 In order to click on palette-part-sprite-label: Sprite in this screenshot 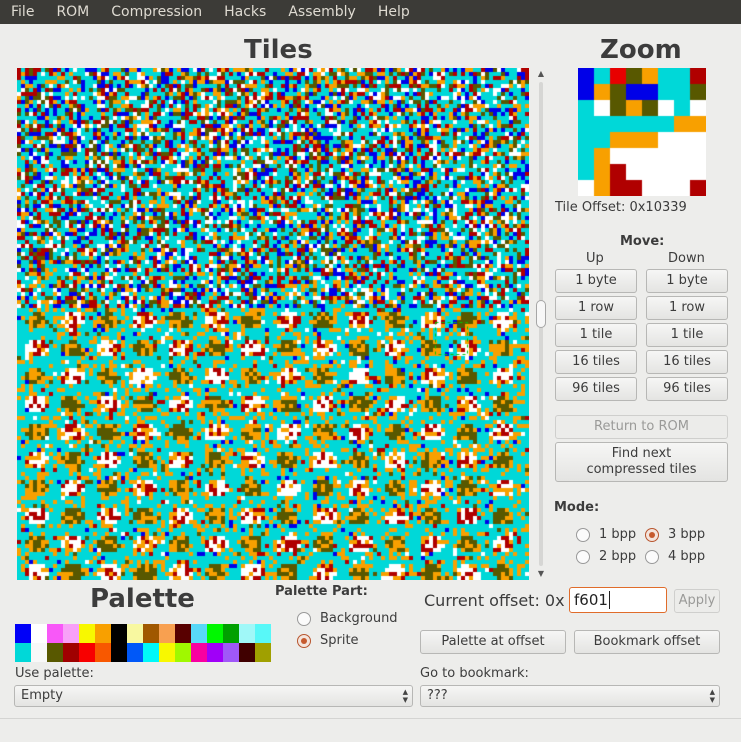, I will do `click(339, 640)`.